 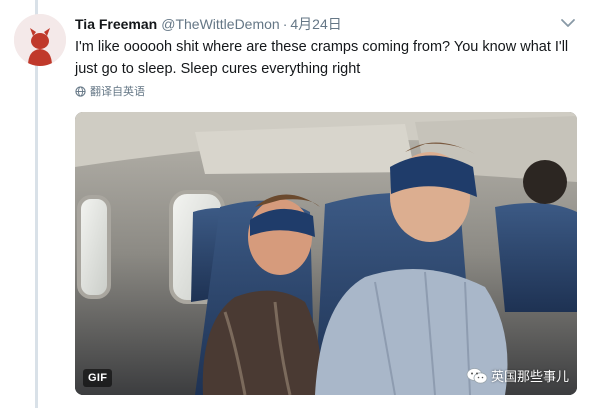 What do you see at coordinates (568, 23) in the screenshot?
I see `chevron-down-icon` at bounding box center [568, 23].